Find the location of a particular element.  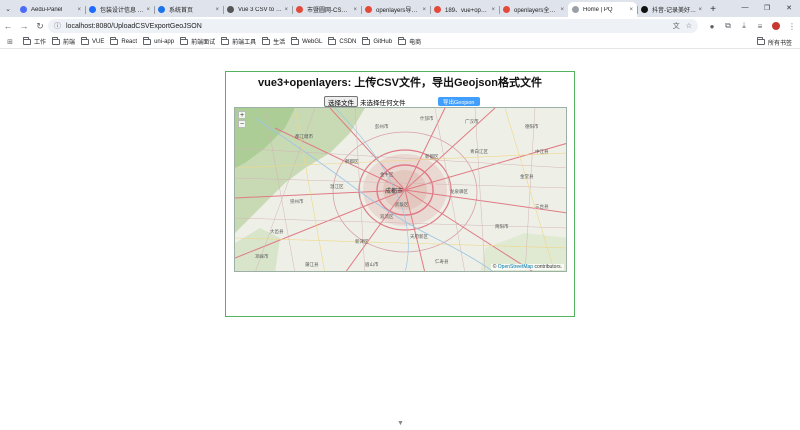

browser-tab: 系统首页 × is located at coordinates (188, 9).